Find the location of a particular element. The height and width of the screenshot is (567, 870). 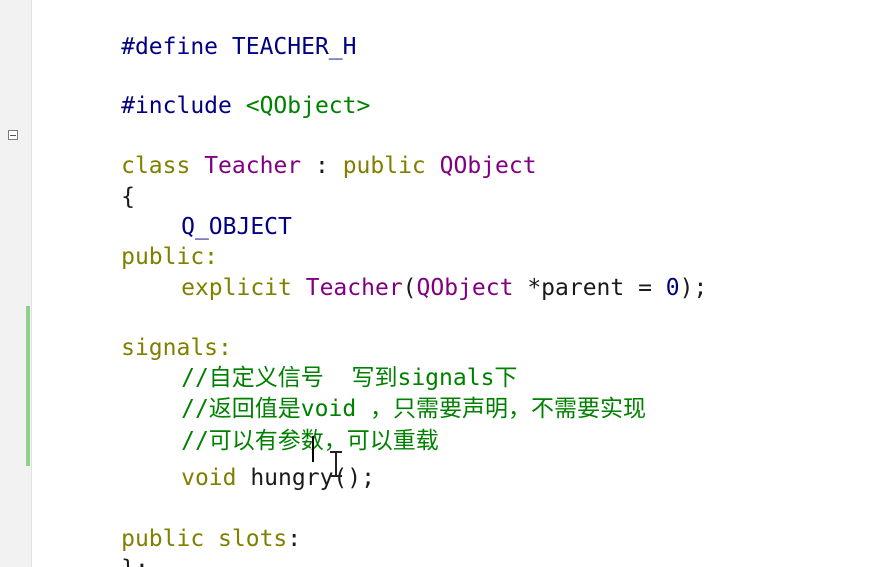

keyword: public is located at coordinates (384, 166).